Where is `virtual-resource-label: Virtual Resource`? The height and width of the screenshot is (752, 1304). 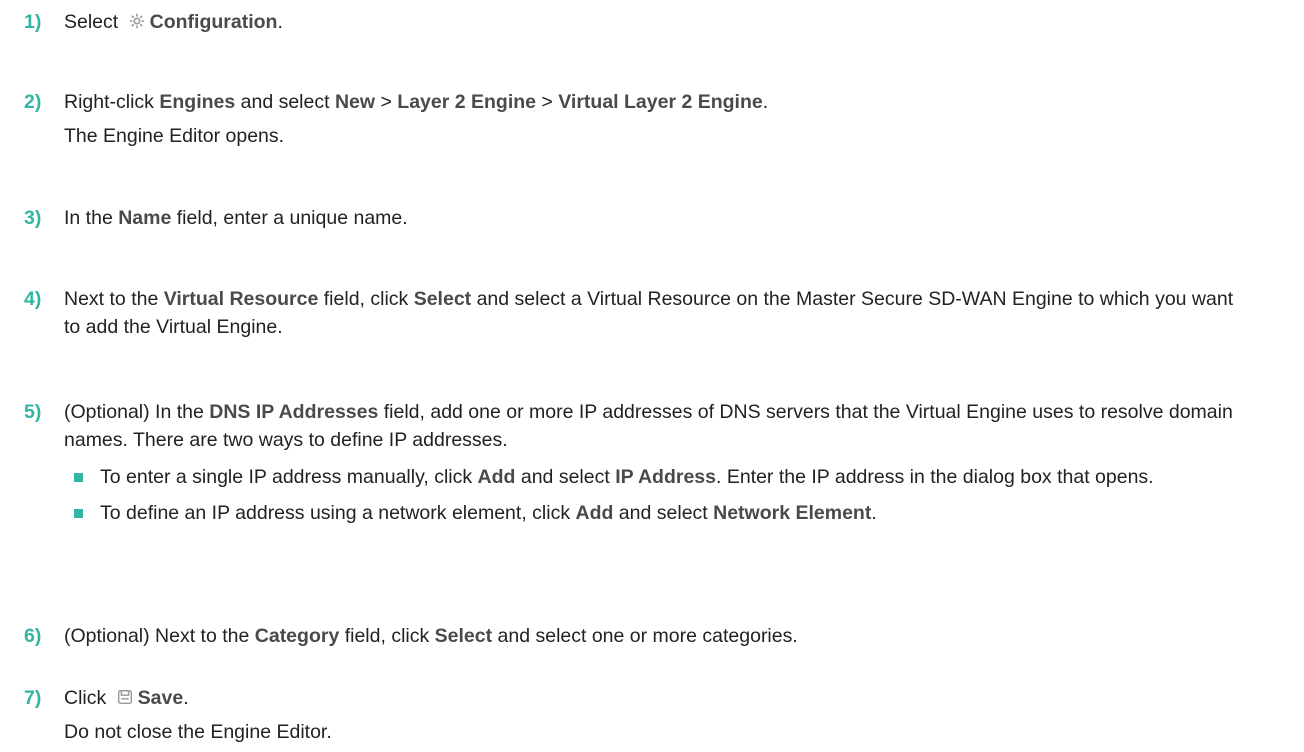
virtual-resource-label: Virtual Resource is located at coordinates (241, 299).